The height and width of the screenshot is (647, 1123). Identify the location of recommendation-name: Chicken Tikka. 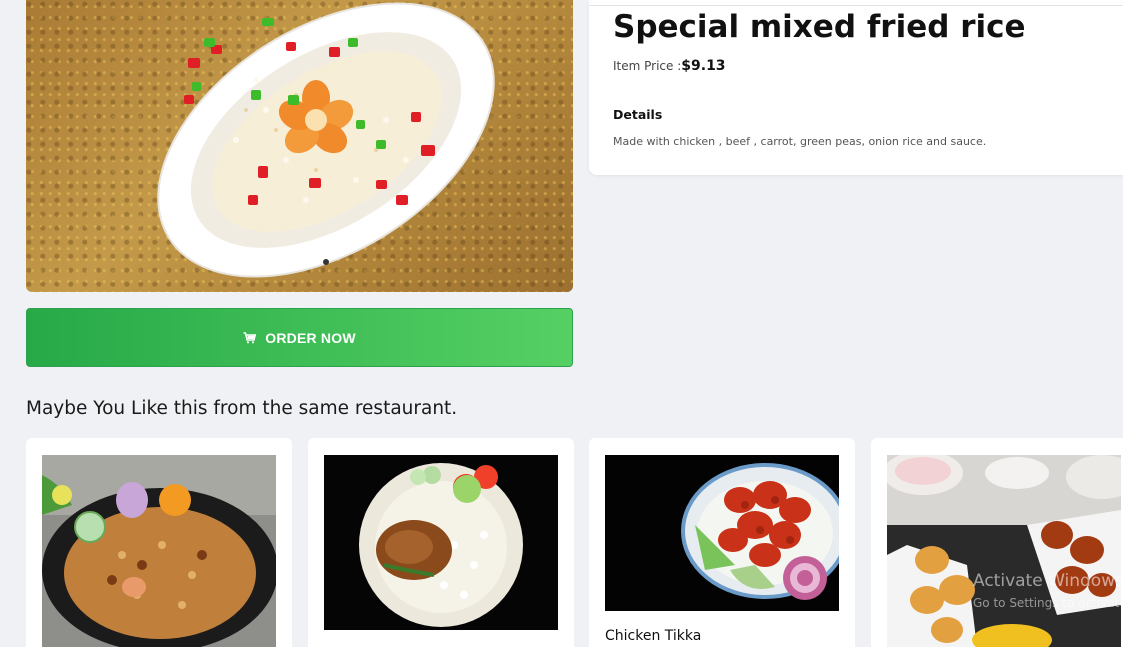
(653, 636).